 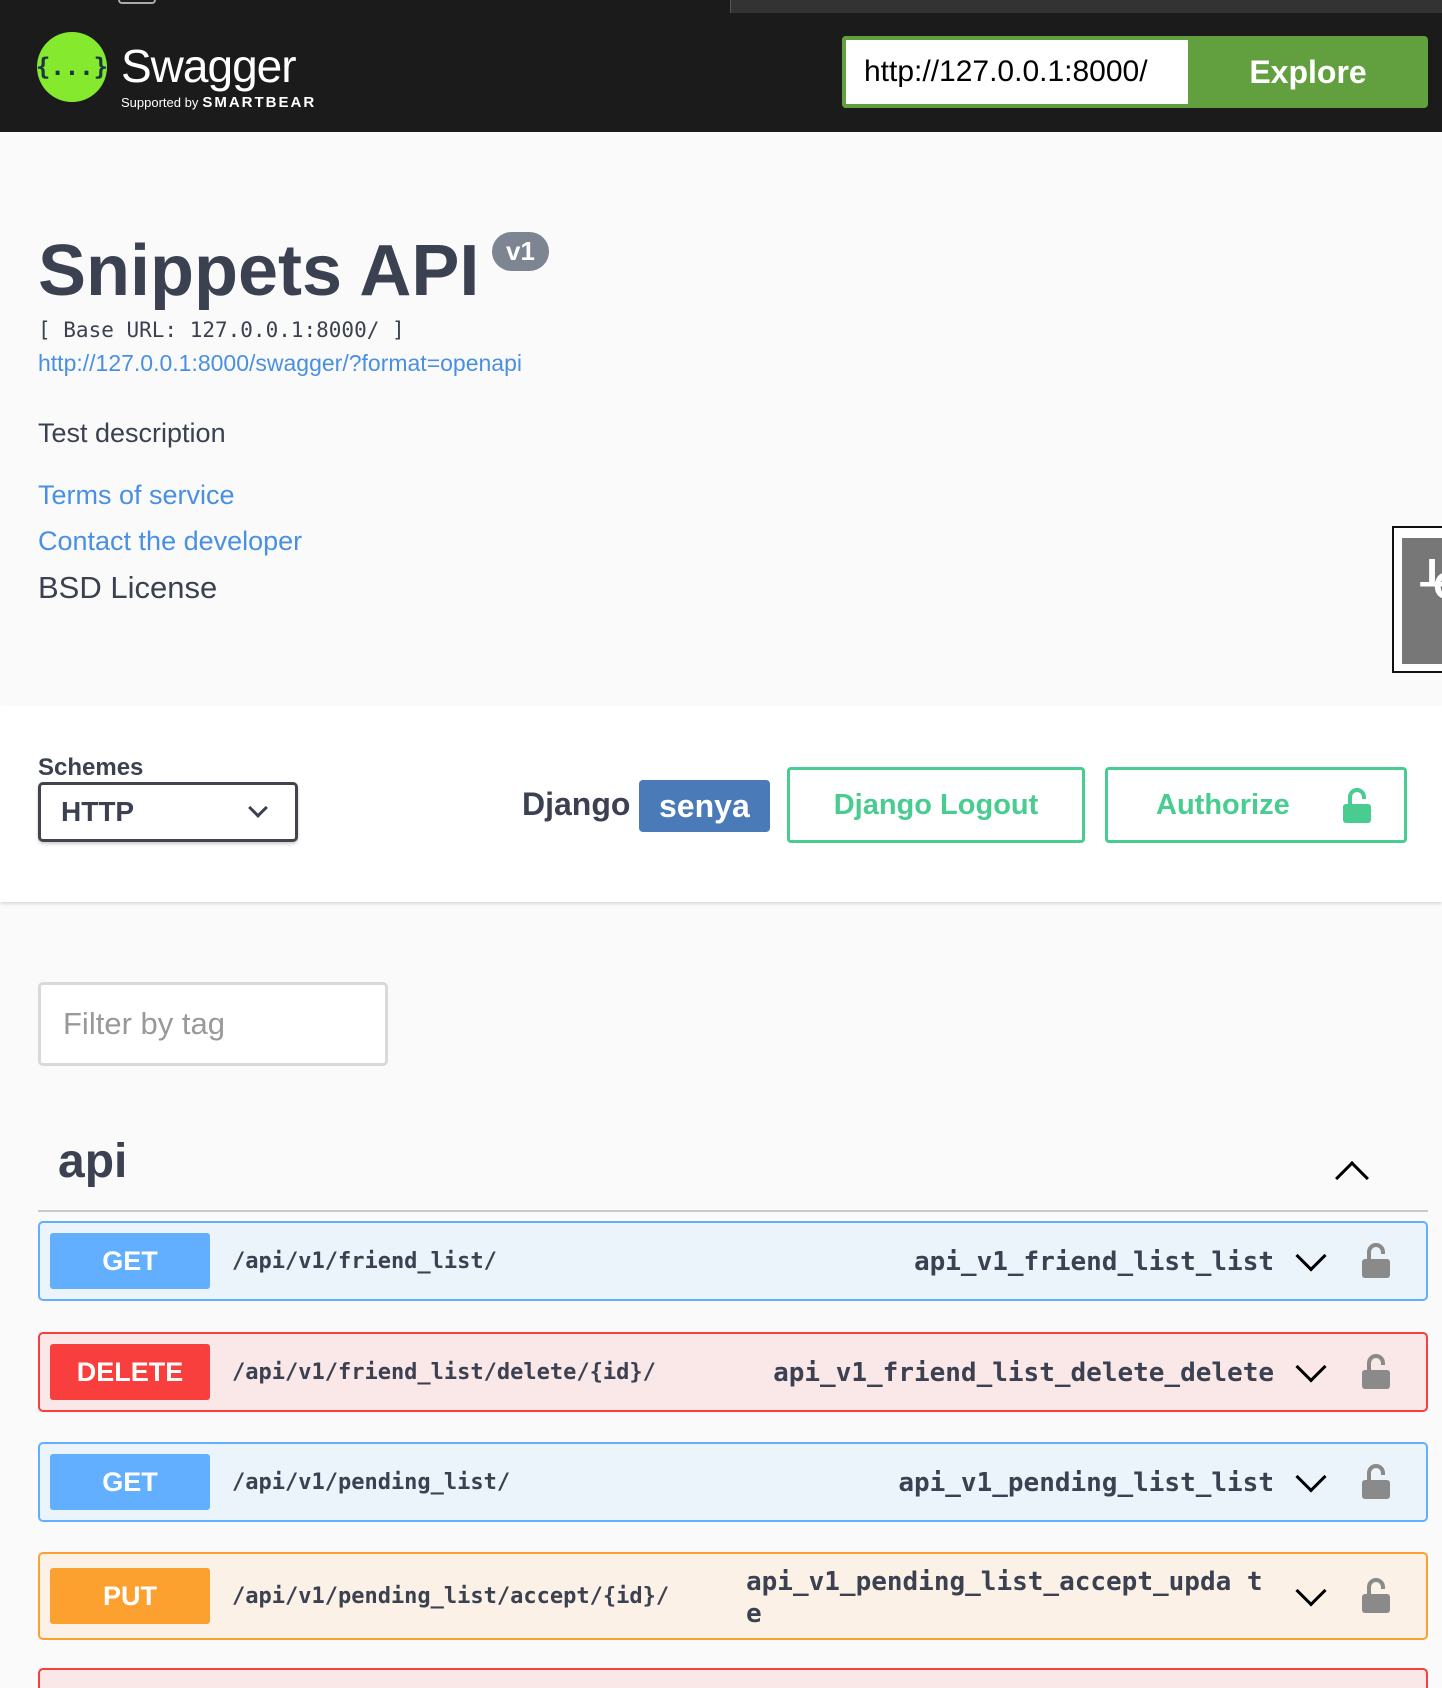 I want to click on operation-id: api_v1_pending_list_list, so click(x=1086, y=1483).